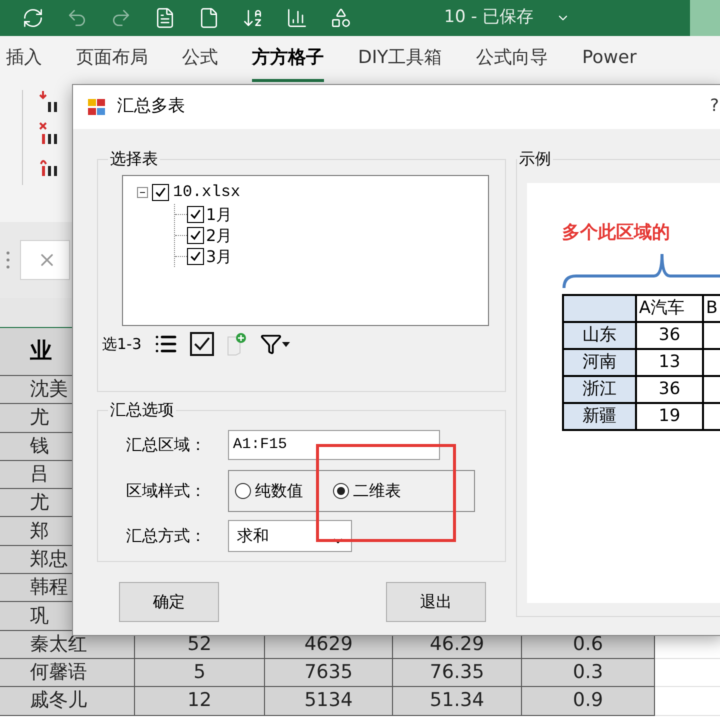  What do you see at coordinates (237, 344) in the screenshot?
I see `page-add-icon` at bounding box center [237, 344].